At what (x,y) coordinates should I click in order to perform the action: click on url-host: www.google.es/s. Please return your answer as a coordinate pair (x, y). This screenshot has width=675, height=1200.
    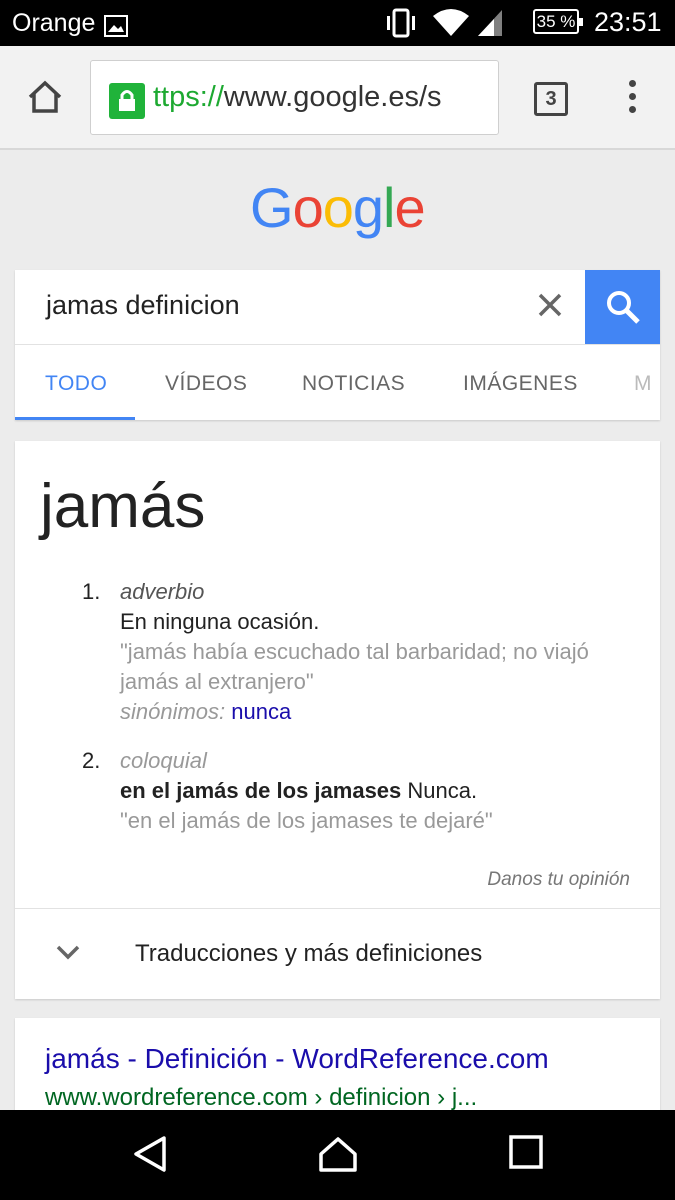
    Looking at the image, I should click on (332, 97).